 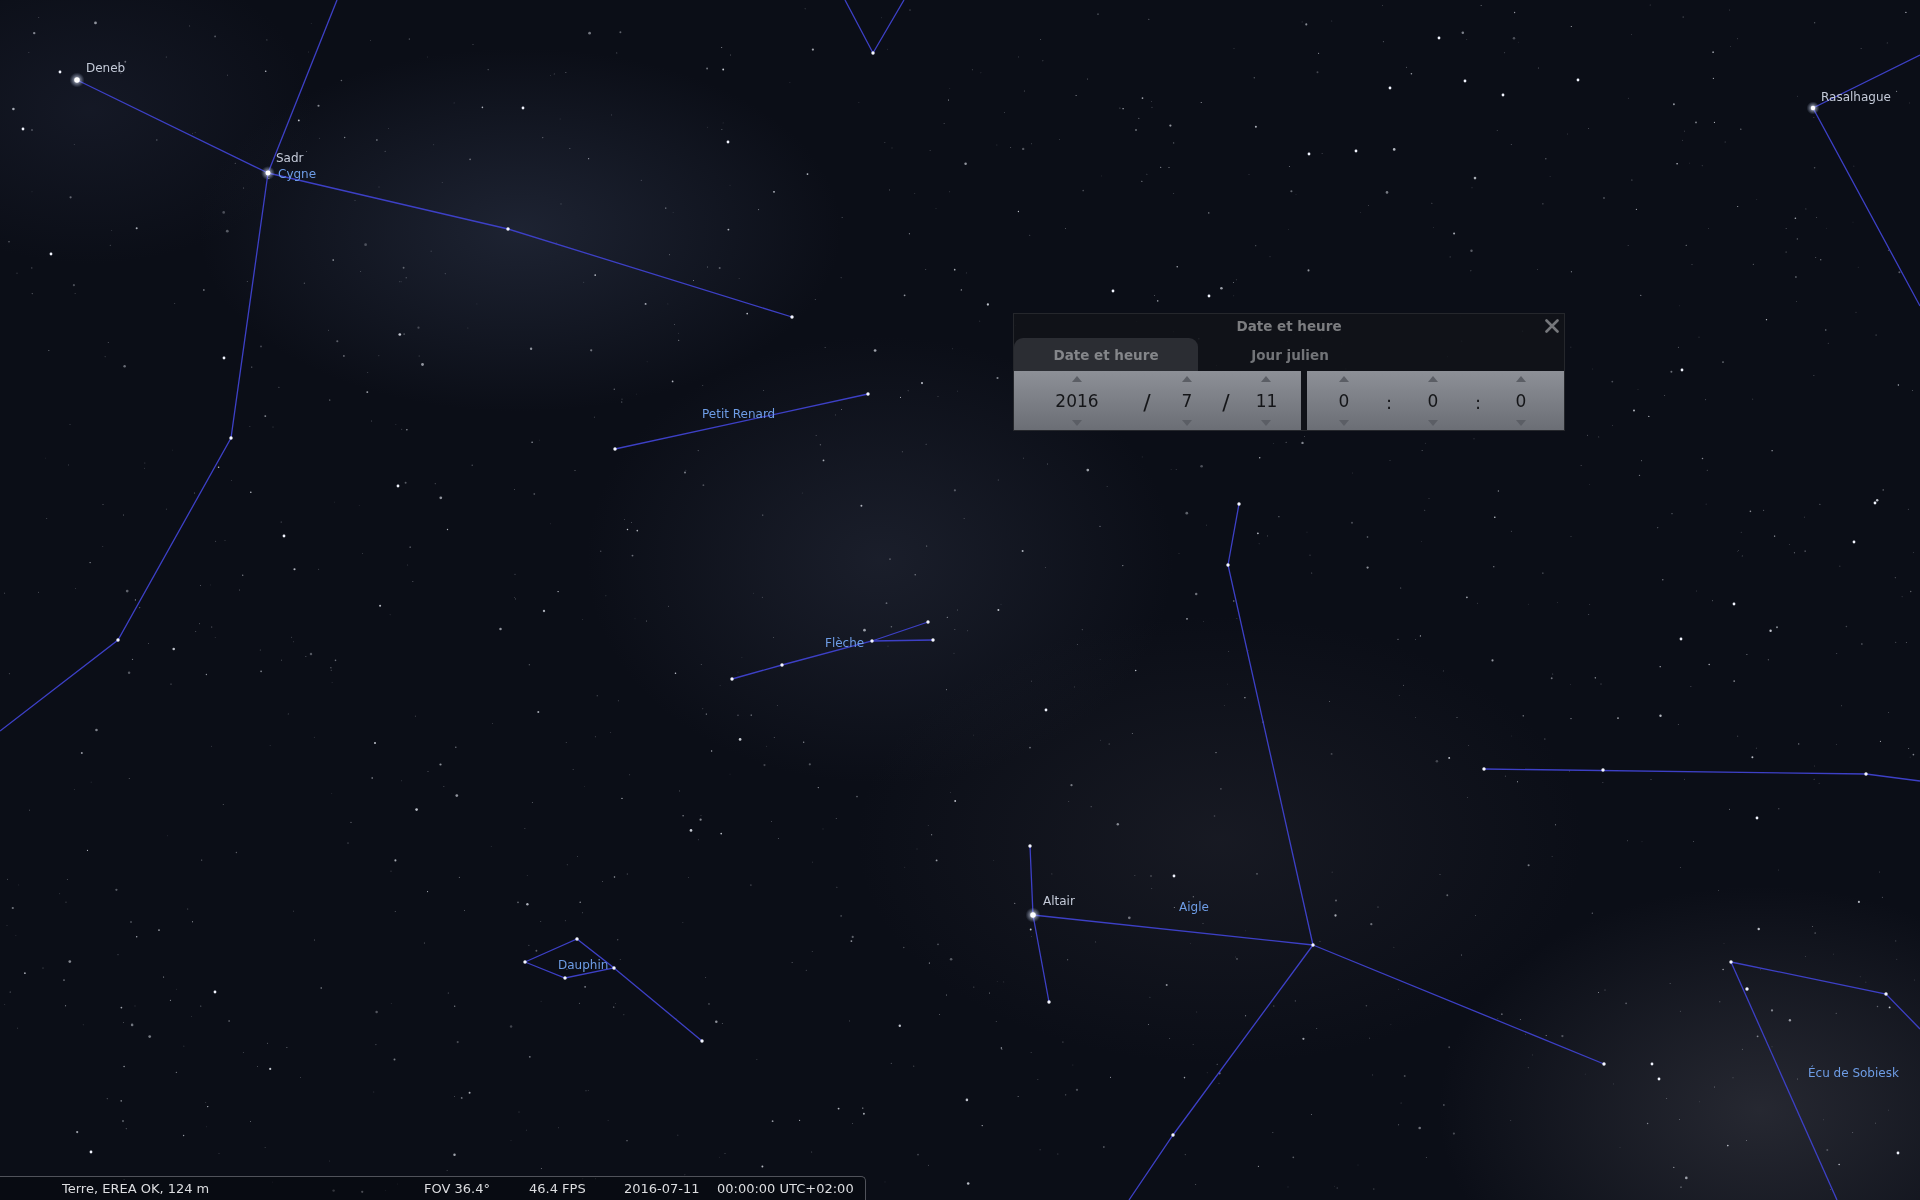 What do you see at coordinates (1266, 401) in the screenshot?
I see `day-field: 11` at bounding box center [1266, 401].